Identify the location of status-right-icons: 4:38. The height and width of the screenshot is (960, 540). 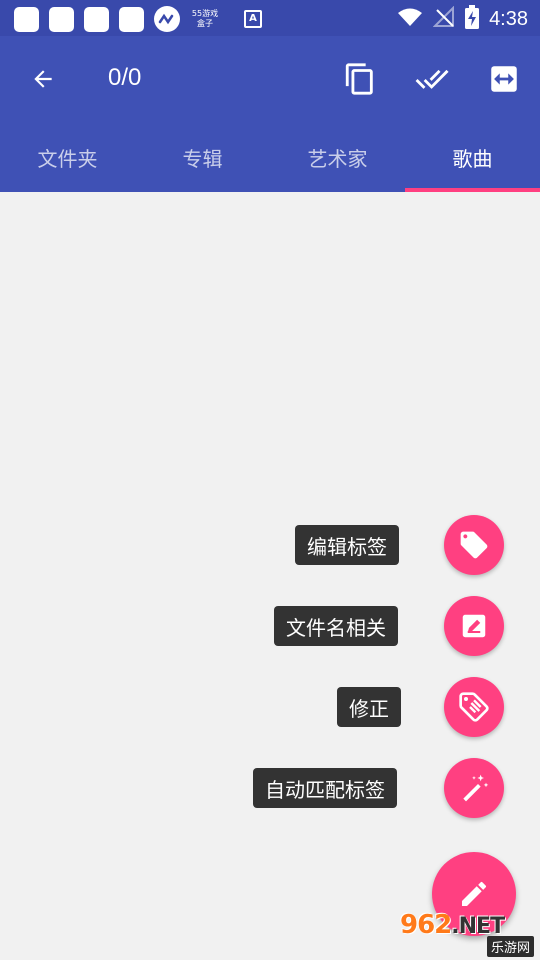
(462, 19).